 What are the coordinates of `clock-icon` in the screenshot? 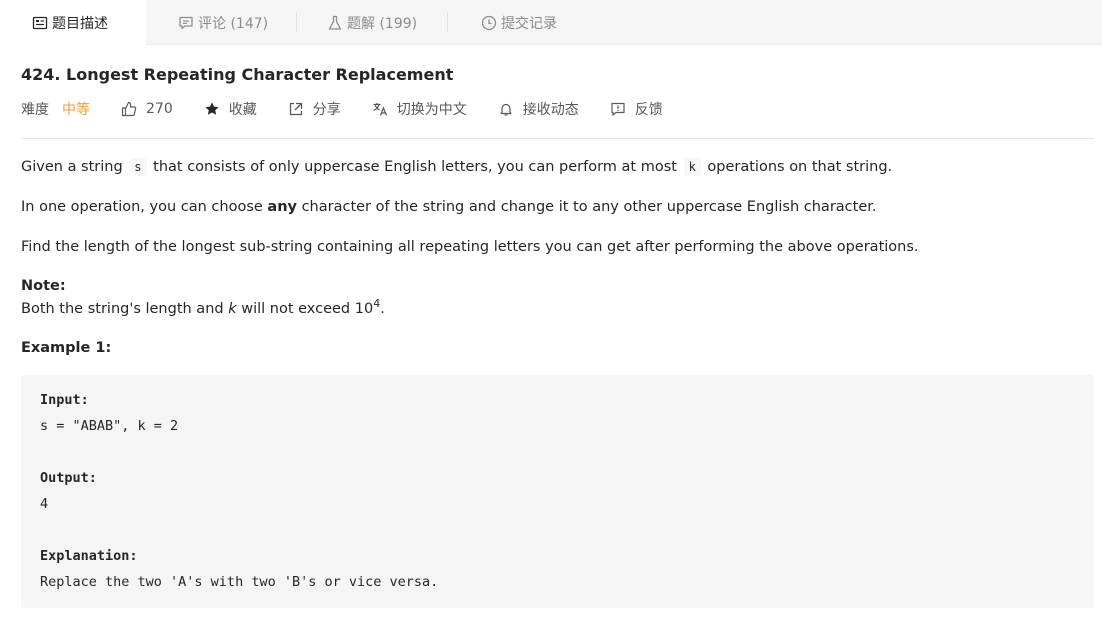 It's located at (489, 23).